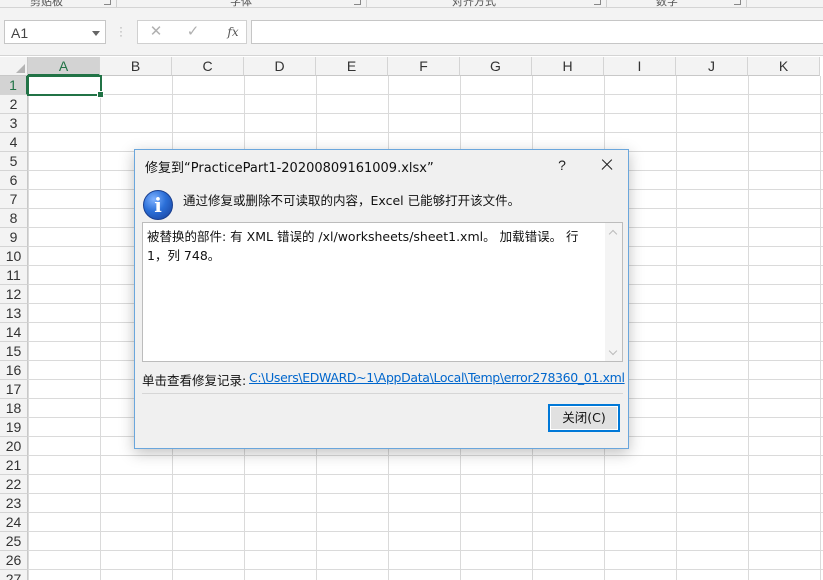 The width and height of the screenshot is (823, 580). Describe the element at coordinates (14, 522) in the screenshot. I see `row-header-24: 24` at that location.